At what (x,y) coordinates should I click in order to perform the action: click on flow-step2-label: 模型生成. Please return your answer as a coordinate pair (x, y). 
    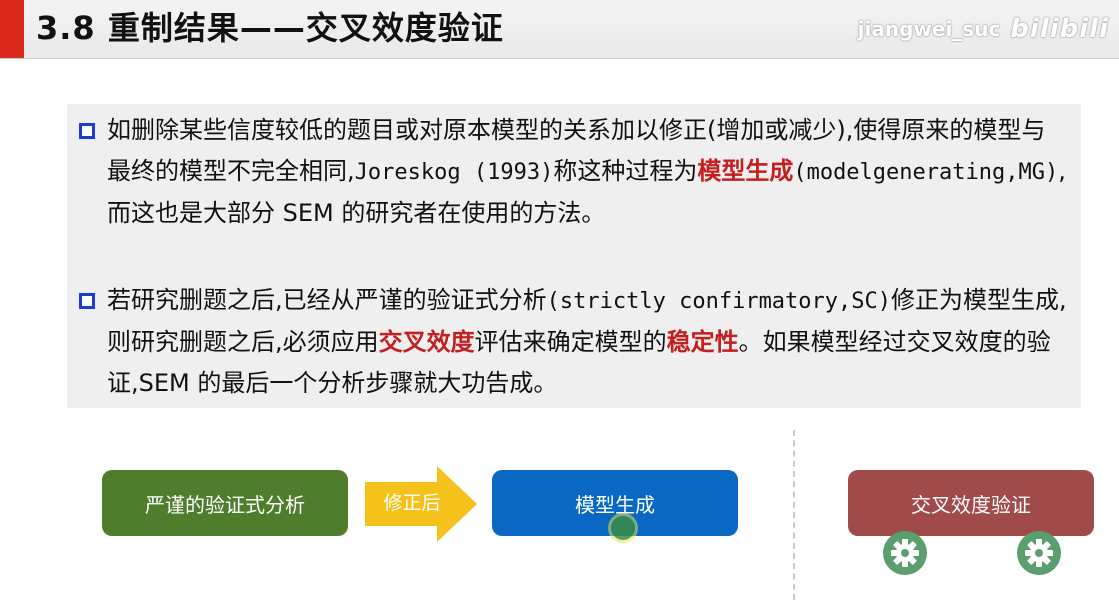
    Looking at the image, I should click on (615, 504).